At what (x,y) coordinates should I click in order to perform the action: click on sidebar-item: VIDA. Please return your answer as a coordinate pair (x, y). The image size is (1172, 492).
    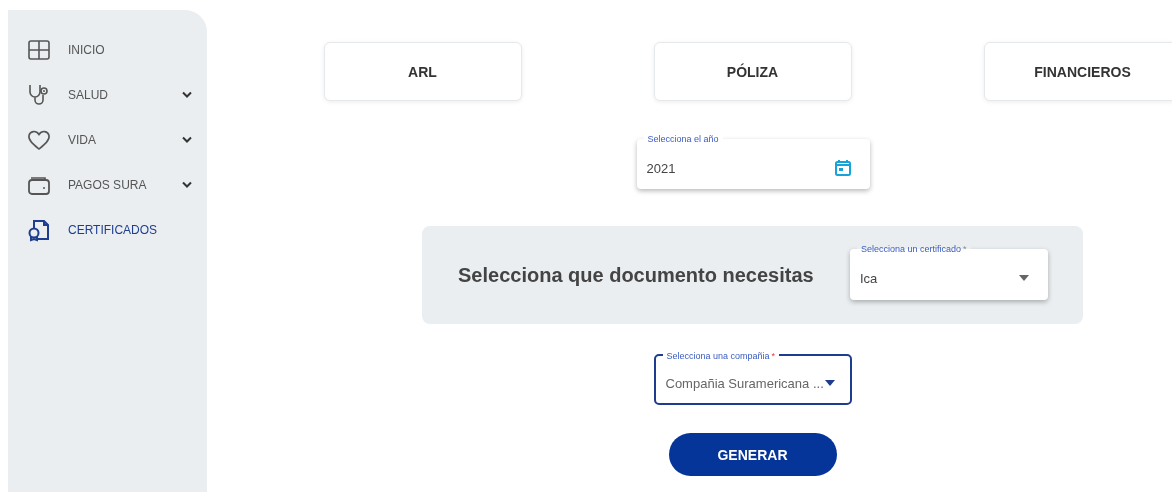
    Looking at the image, I should click on (109, 140).